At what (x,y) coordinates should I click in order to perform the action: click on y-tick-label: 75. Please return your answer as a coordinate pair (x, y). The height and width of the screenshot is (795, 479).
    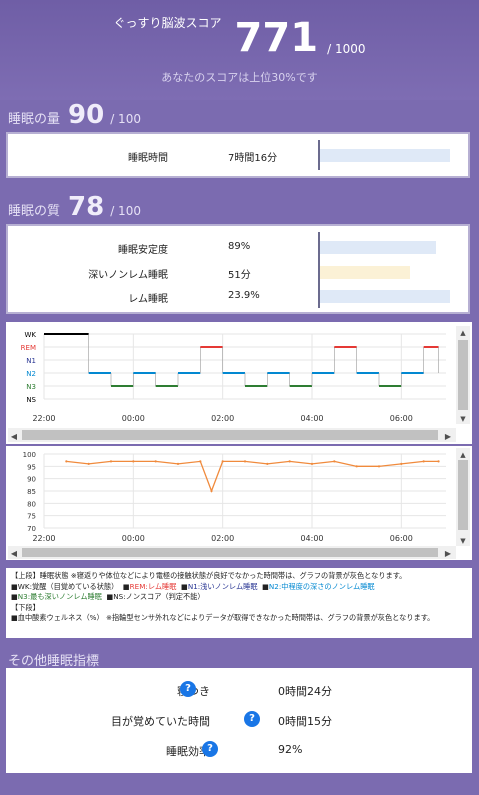
    Looking at the image, I should click on (31, 517).